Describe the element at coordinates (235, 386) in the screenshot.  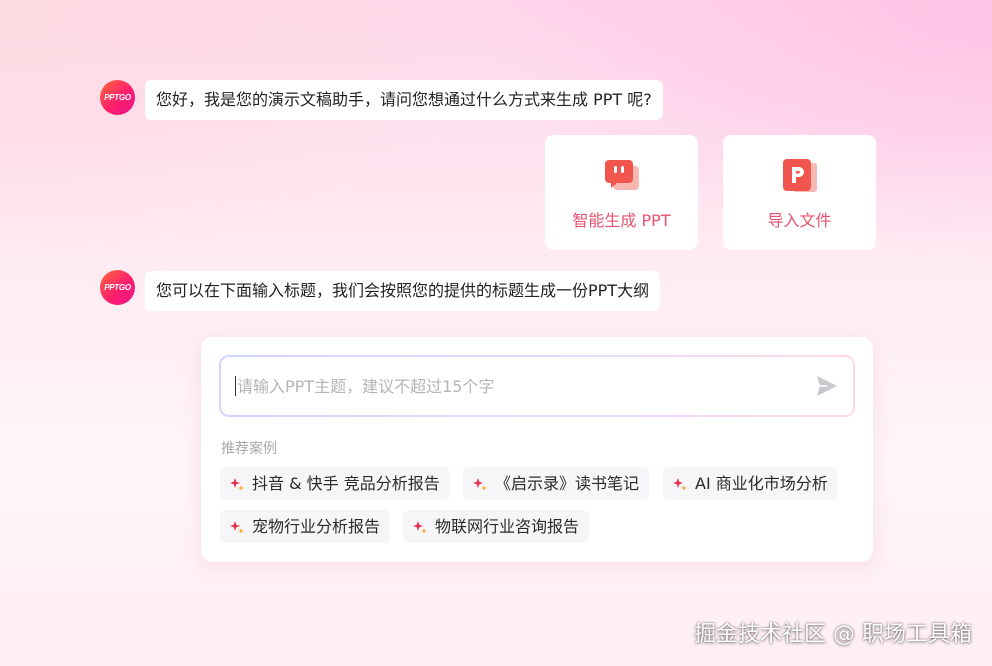
I see `text-caret` at that location.